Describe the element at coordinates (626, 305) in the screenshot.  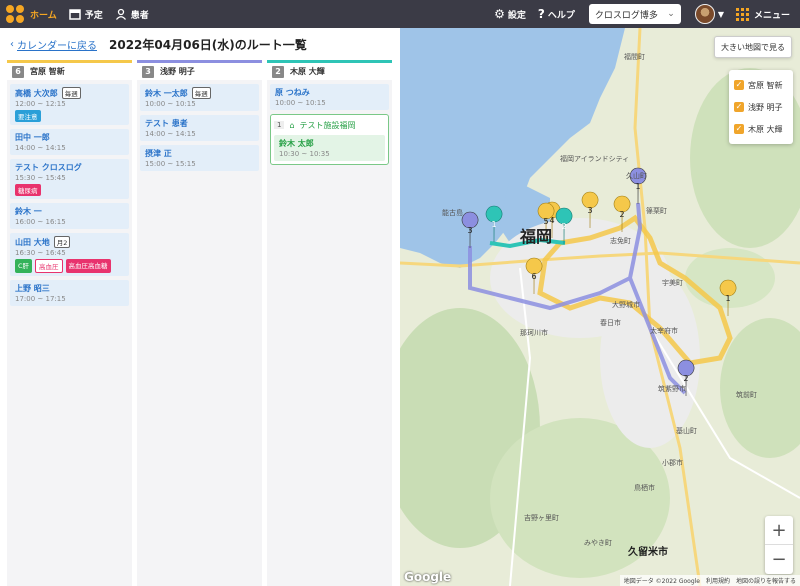
I see `map-label-onojo: 大野城市` at that location.